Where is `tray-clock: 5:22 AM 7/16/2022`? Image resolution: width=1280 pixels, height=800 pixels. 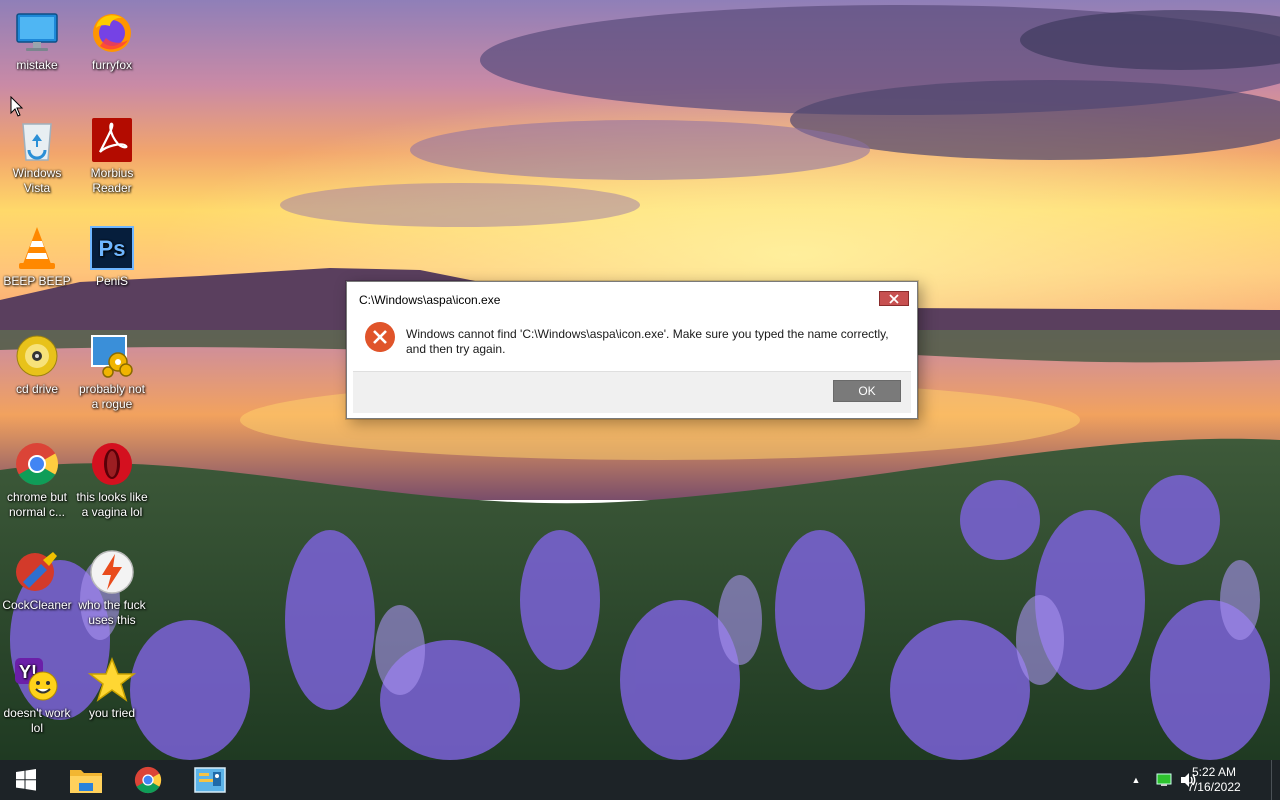
tray-clock: 5:22 AM 7/16/2022 is located at coordinates (1214, 780).